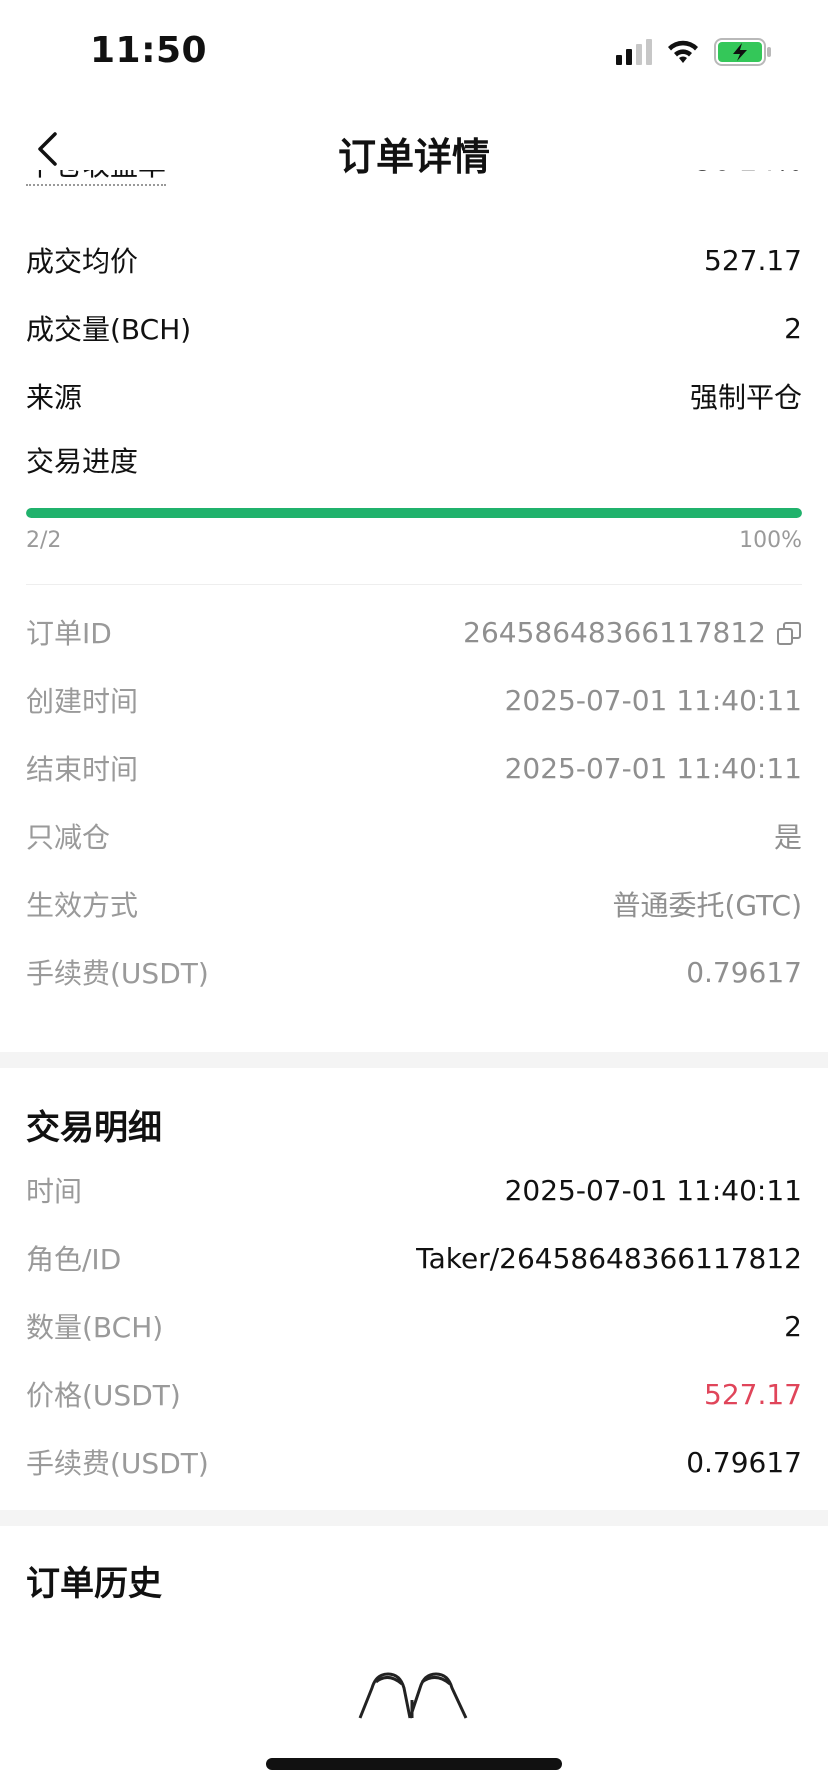  I want to click on cut-off-row: 平仓收益率 -96.24%, so click(414, 190).